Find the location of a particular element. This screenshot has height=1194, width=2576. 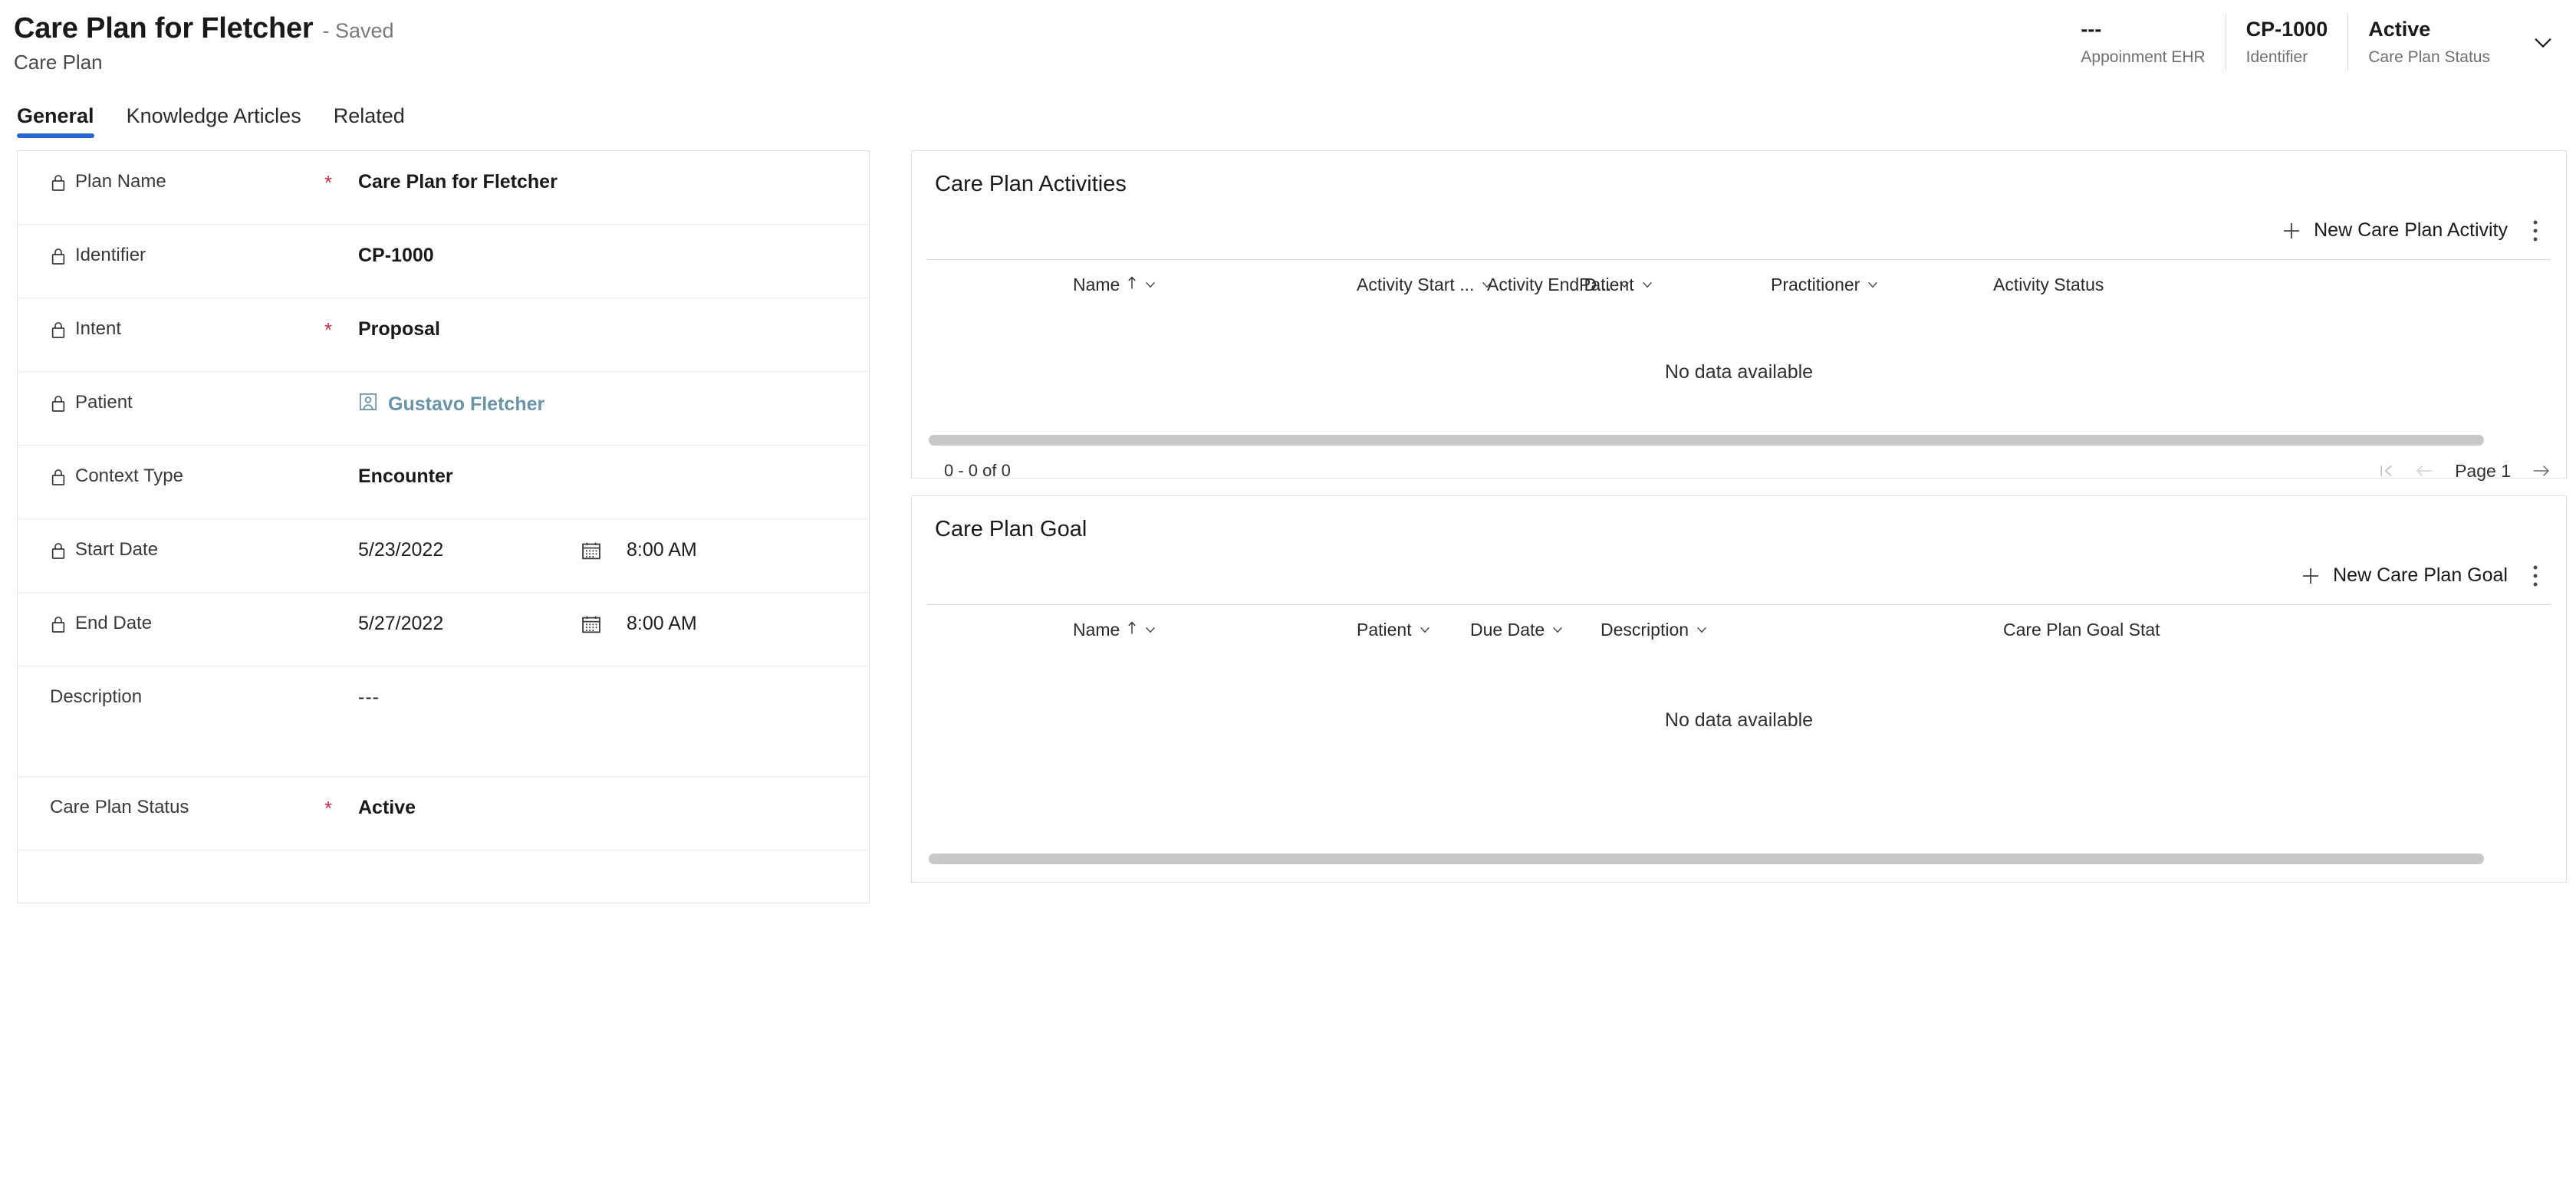

field-value-cell: Encounter is located at coordinates (613, 476).